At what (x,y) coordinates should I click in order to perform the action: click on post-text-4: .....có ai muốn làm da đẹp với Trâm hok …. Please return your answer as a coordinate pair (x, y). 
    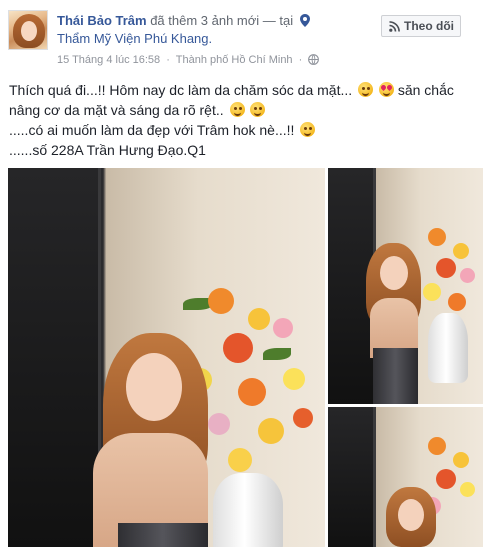
    Looking at the image, I should click on (152, 130).